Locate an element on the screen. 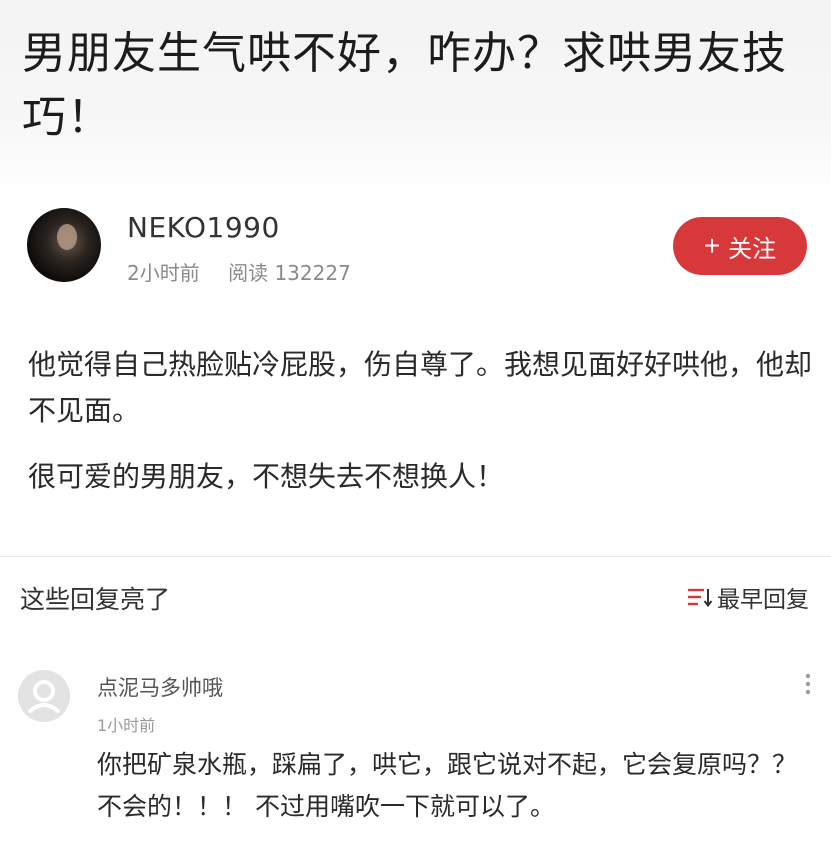  author-name: NEKO1990 is located at coordinates (203, 227).